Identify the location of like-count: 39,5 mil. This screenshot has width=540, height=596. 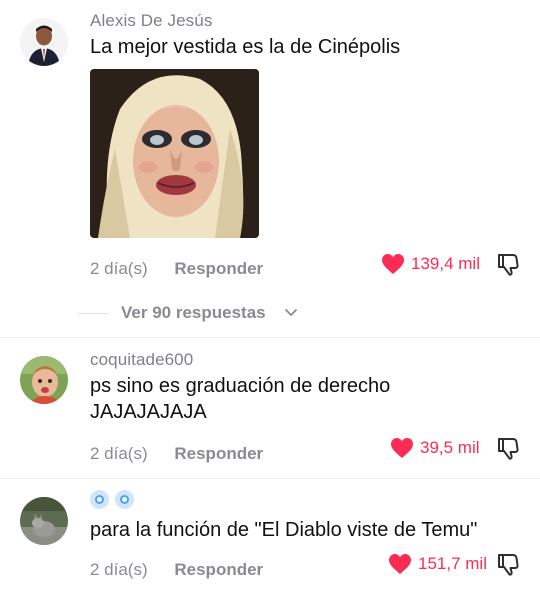
(450, 447).